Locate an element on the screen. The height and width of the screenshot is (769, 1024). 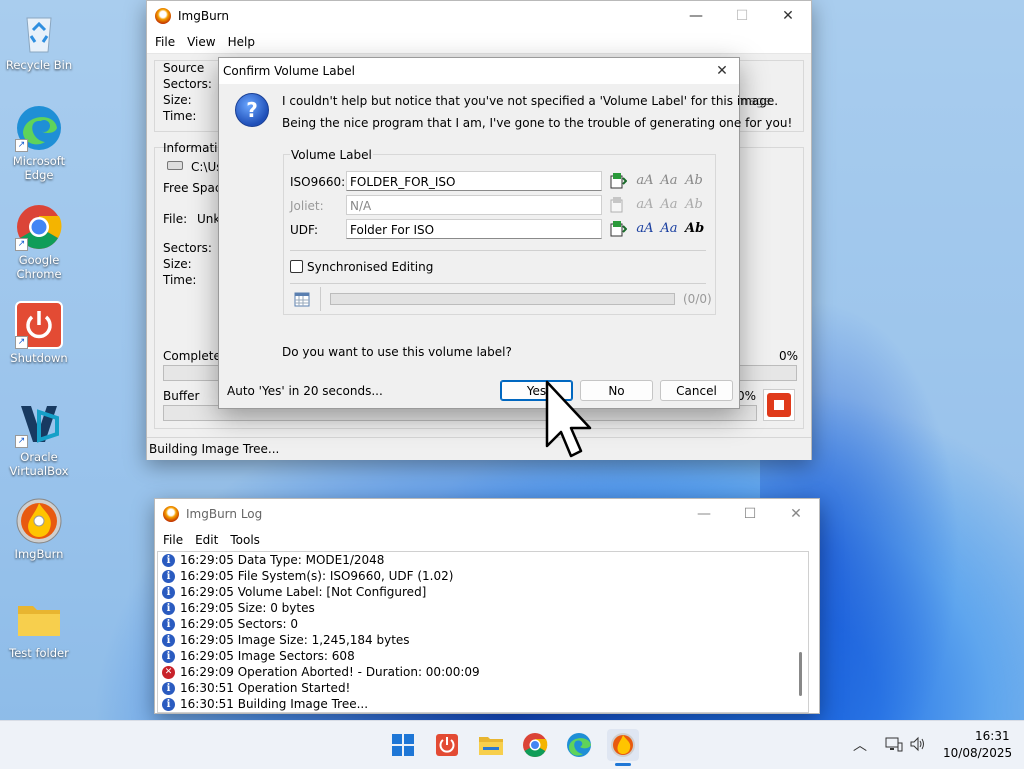
imgburn-titlebar: ImgBurn — ☐ ✕ is located at coordinates (479, 16).